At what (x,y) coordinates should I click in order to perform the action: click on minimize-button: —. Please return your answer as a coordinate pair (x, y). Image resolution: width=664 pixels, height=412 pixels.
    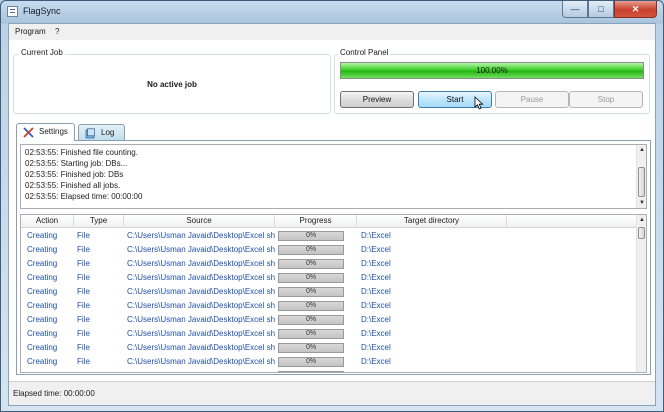
    Looking at the image, I should click on (575, 9).